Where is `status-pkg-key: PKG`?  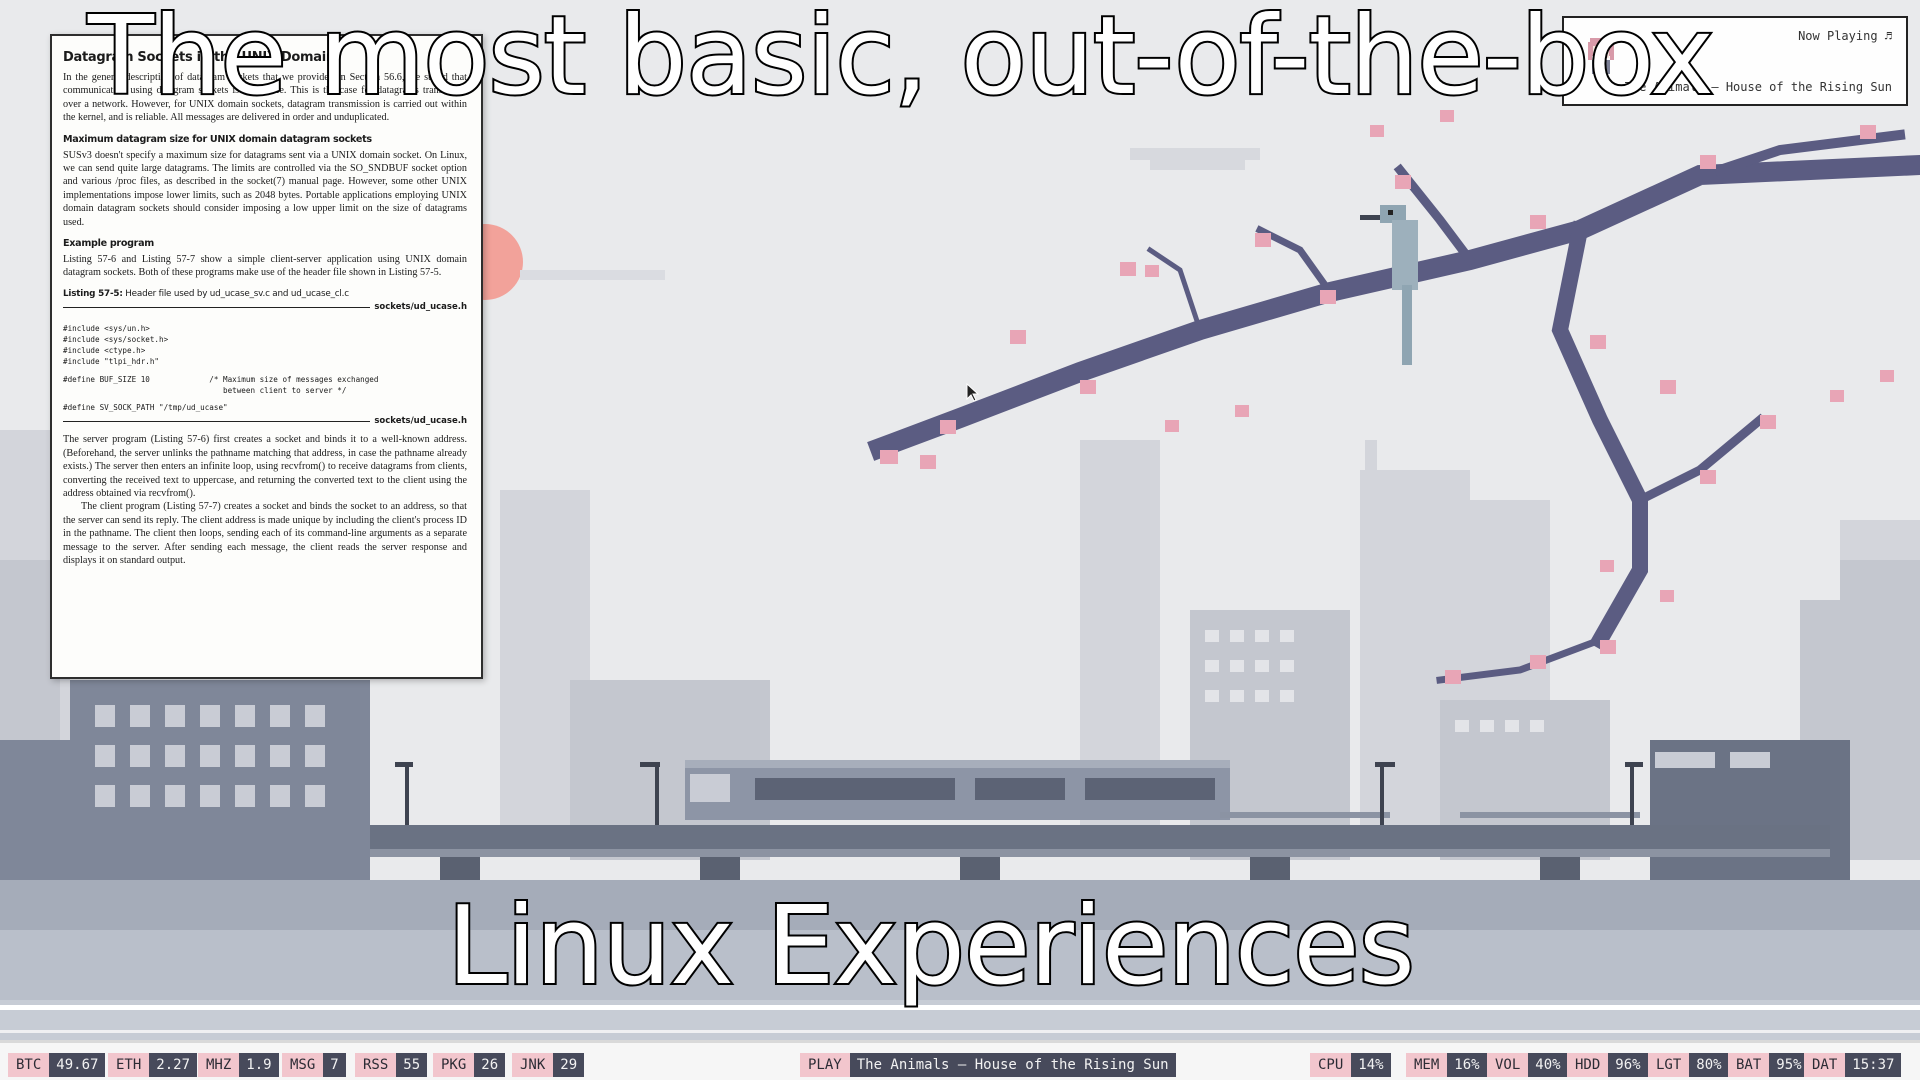 status-pkg-key: PKG is located at coordinates (454, 1065).